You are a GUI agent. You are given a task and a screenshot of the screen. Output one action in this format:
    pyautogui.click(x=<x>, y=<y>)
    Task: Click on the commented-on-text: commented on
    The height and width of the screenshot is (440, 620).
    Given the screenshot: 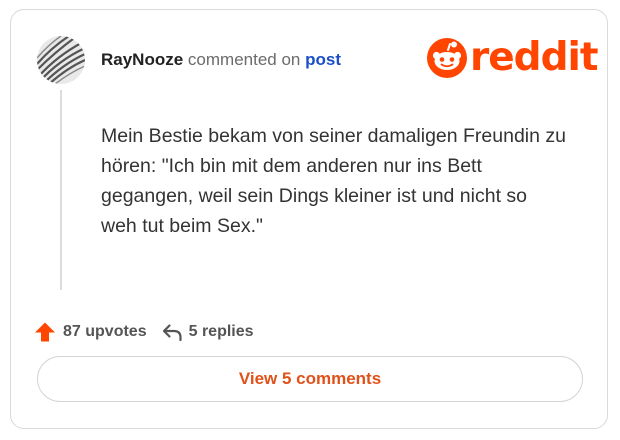 What is the action you would take?
    pyautogui.click(x=244, y=59)
    